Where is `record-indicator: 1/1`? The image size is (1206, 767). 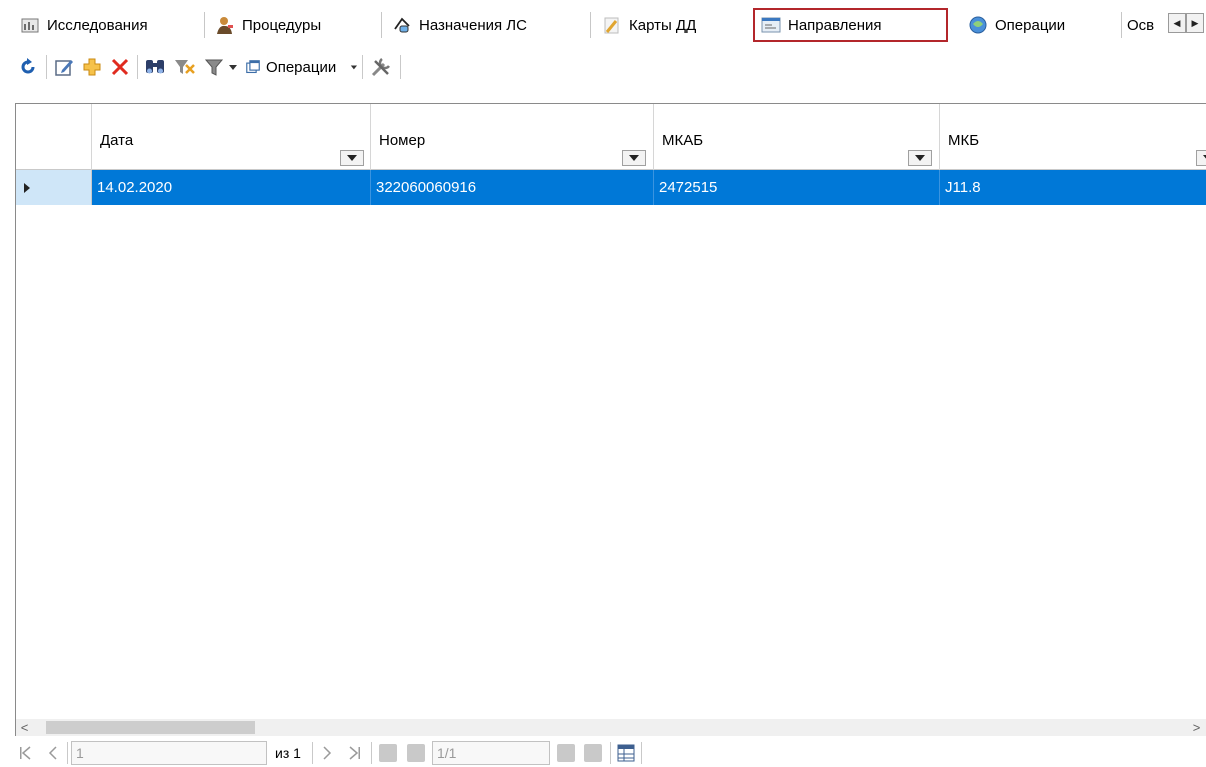
record-indicator: 1/1 is located at coordinates (491, 753).